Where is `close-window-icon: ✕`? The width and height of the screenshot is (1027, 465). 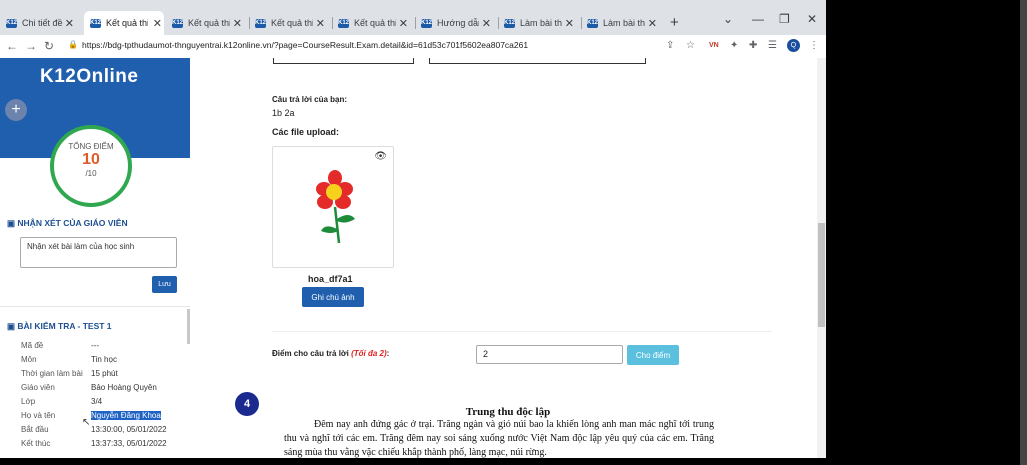
close-window-icon: ✕ is located at coordinates (812, 19).